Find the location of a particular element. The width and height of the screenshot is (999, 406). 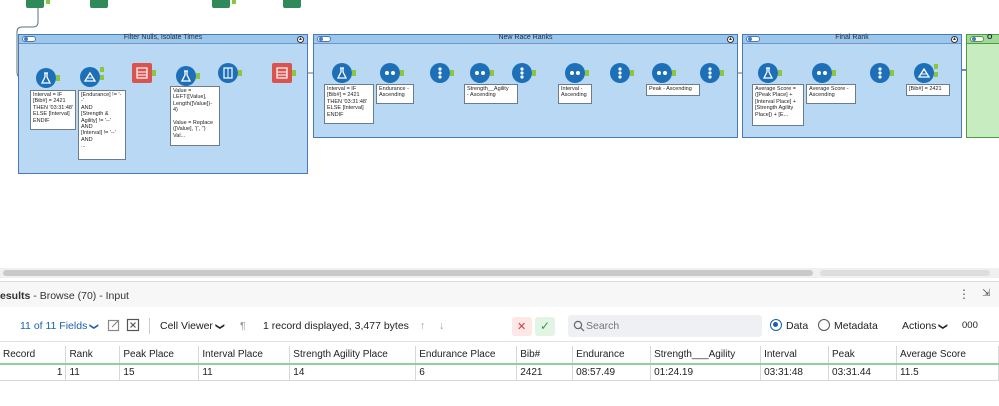

search-box is located at coordinates (665, 326).